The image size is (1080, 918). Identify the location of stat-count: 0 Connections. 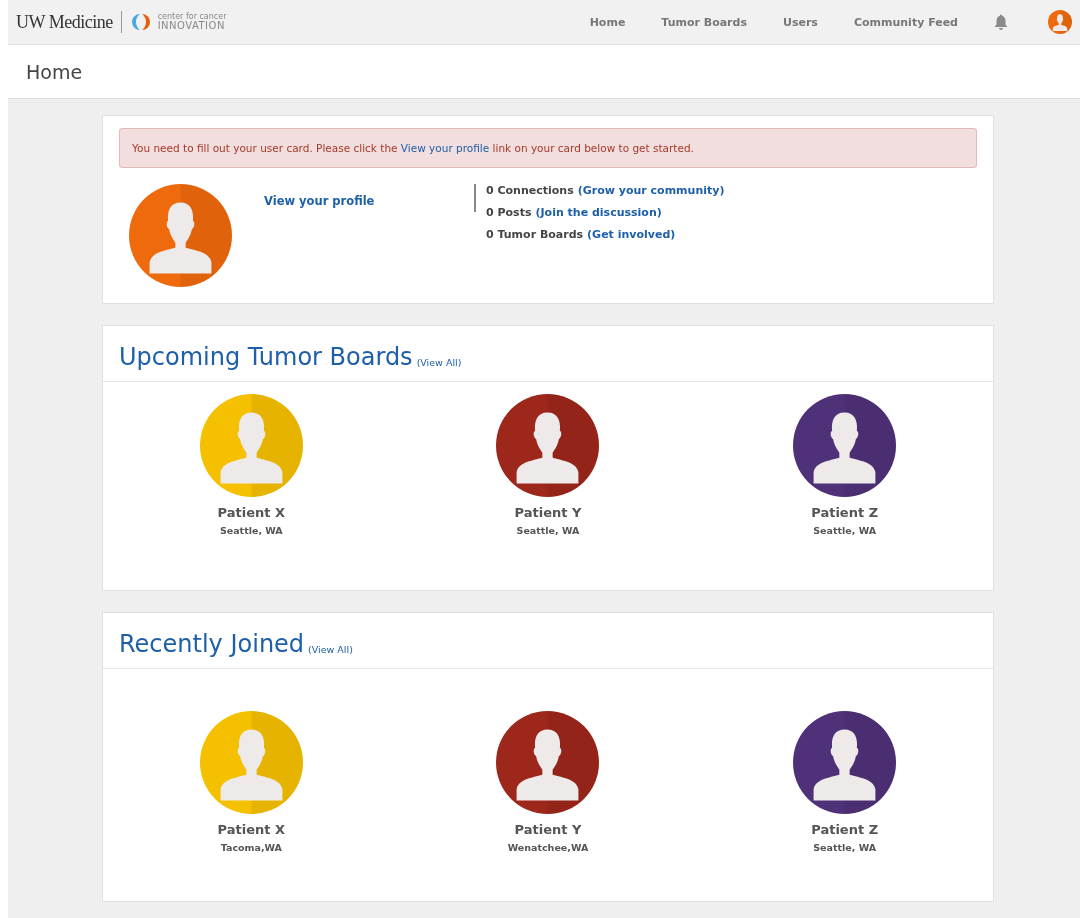
(530, 190).